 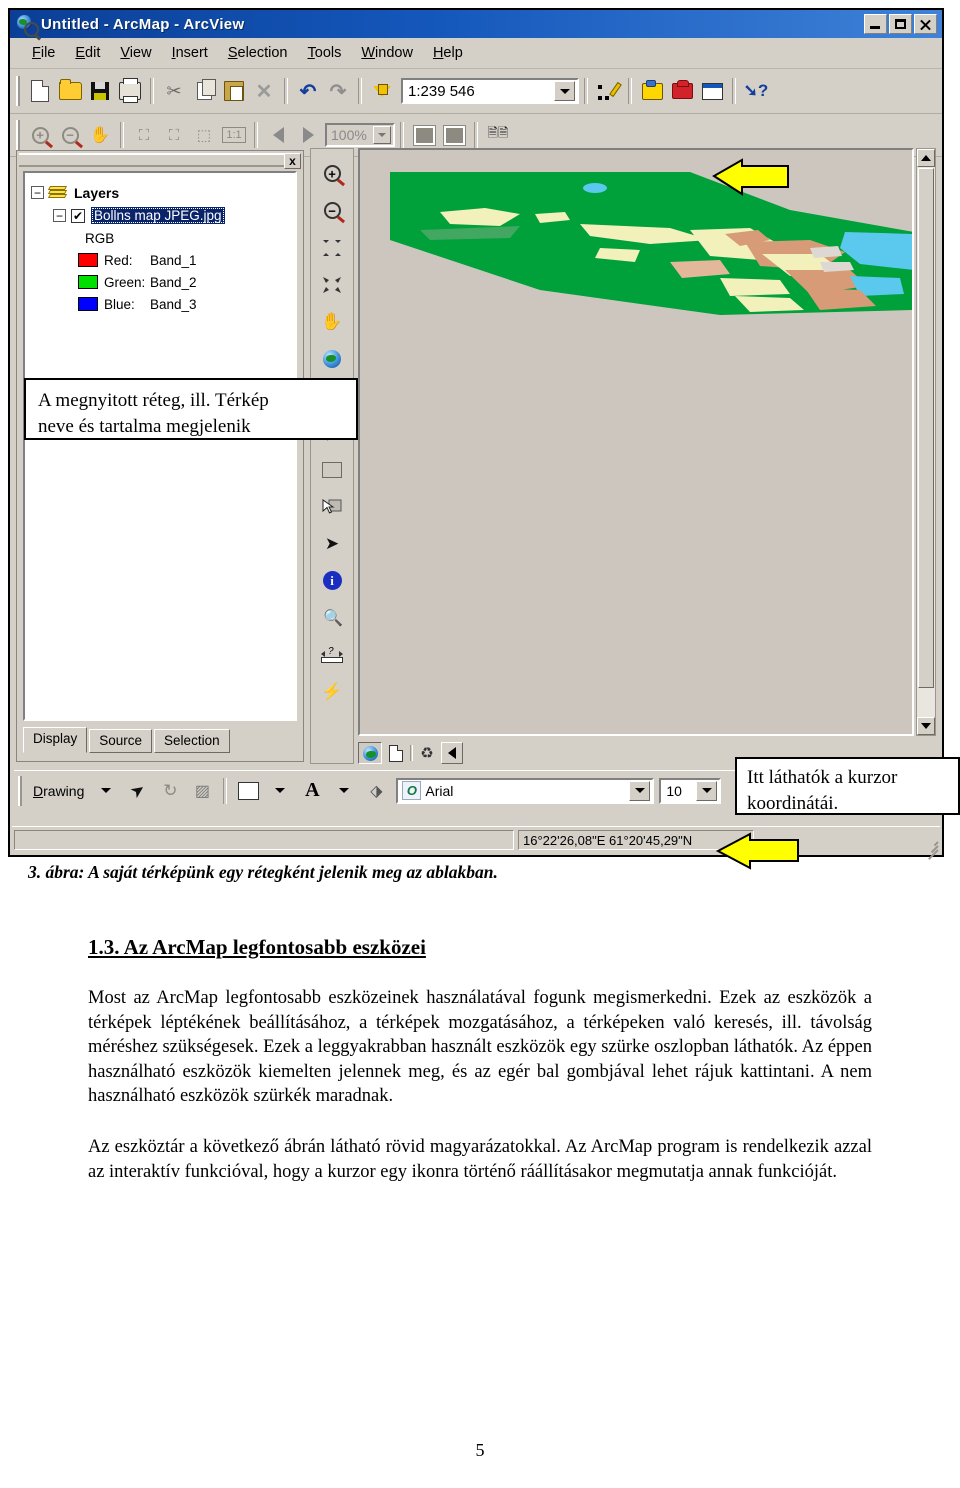 What do you see at coordinates (678, 791) in the screenshot?
I see `font-size-value: 10` at bounding box center [678, 791].